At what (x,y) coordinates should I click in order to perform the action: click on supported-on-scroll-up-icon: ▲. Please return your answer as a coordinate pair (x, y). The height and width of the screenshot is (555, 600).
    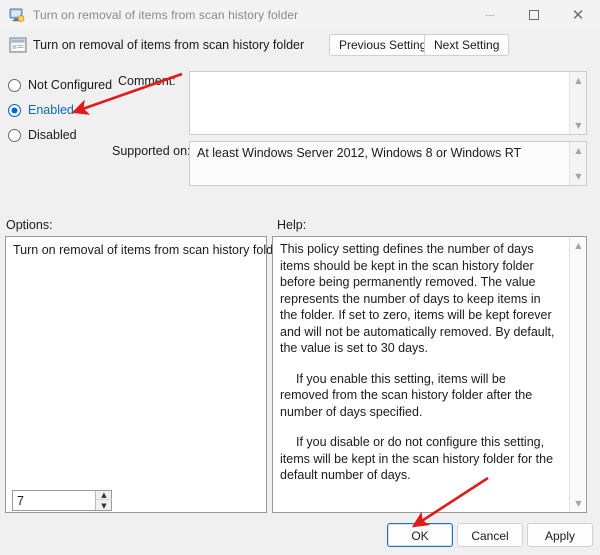
    Looking at the image, I should click on (578, 150).